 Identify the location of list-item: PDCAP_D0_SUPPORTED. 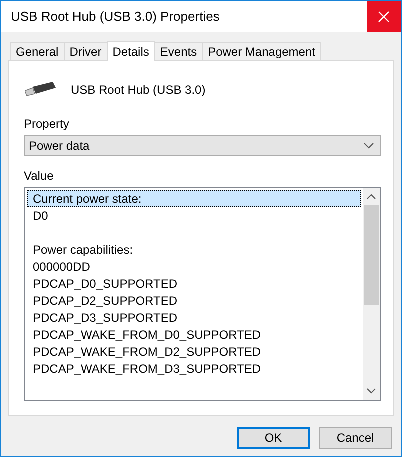
(194, 283).